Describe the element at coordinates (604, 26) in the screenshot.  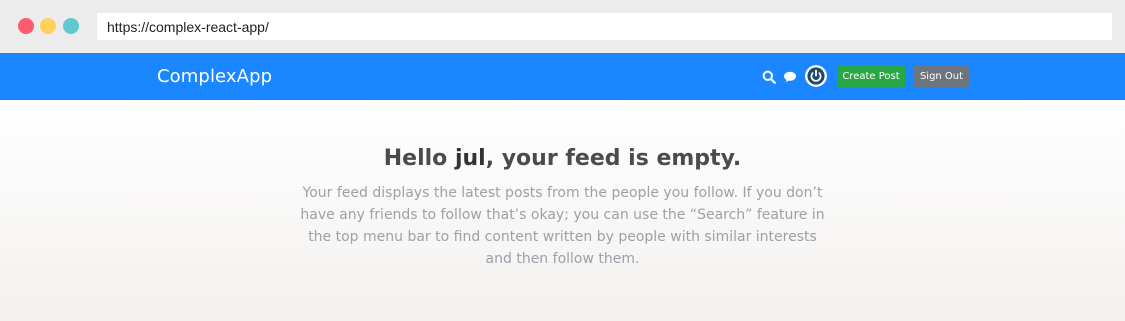
I see `address-bar: https://complex-react-app/` at that location.